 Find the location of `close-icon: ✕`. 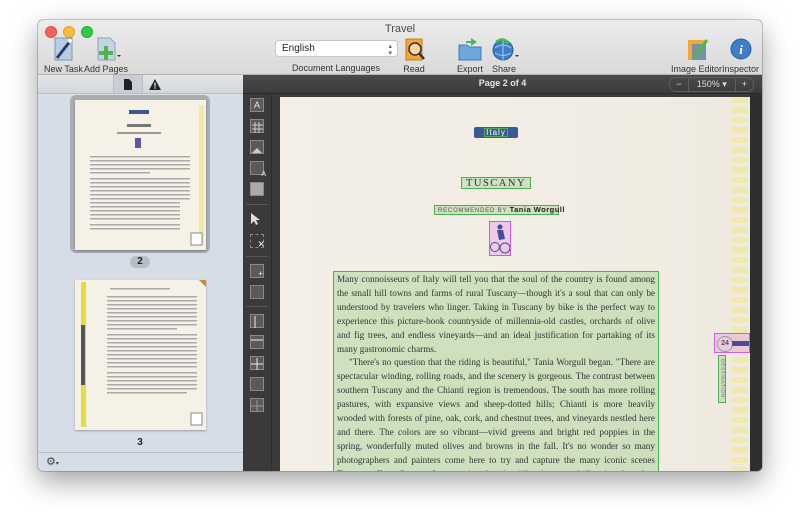

close-icon: ✕ is located at coordinates (261, 244).